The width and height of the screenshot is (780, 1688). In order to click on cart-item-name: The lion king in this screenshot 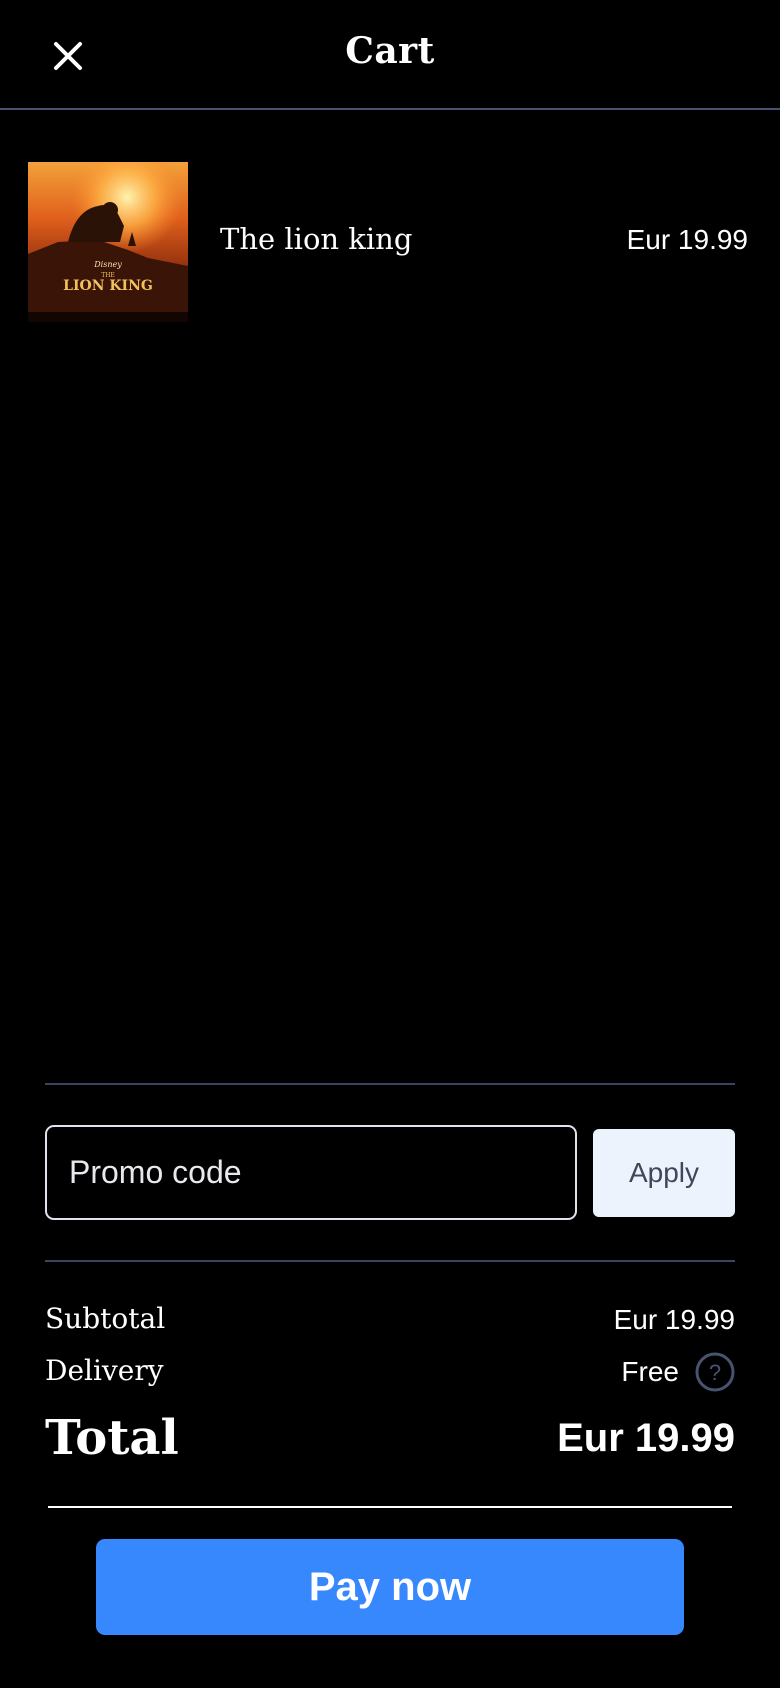, I will do `click(316, 239)`.